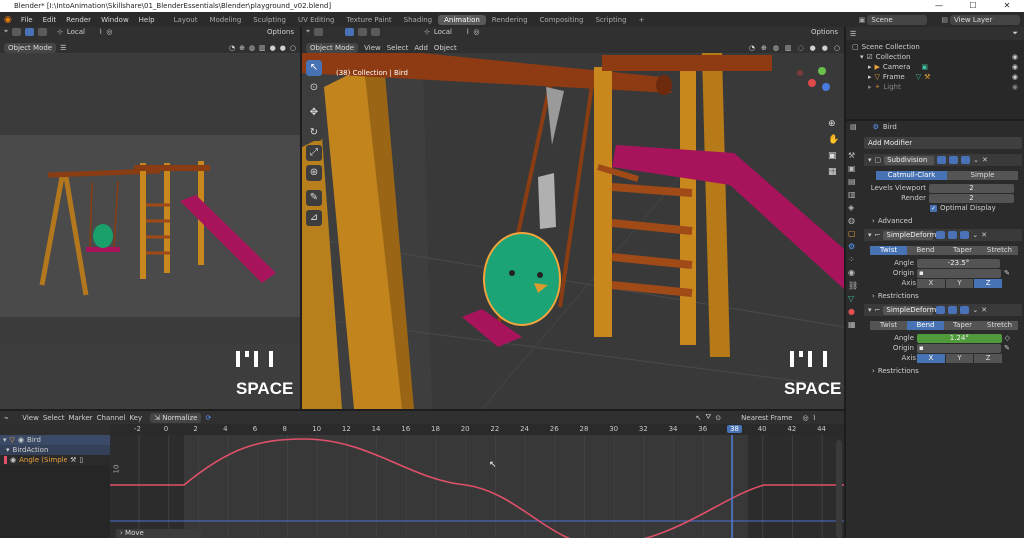 This screenshot has width=1024, height=538. What do you see at coordinates (73, 460) in the screenshot?
I see `modifier-toggle-icon: ⚒` at bounding box center [73, 460].